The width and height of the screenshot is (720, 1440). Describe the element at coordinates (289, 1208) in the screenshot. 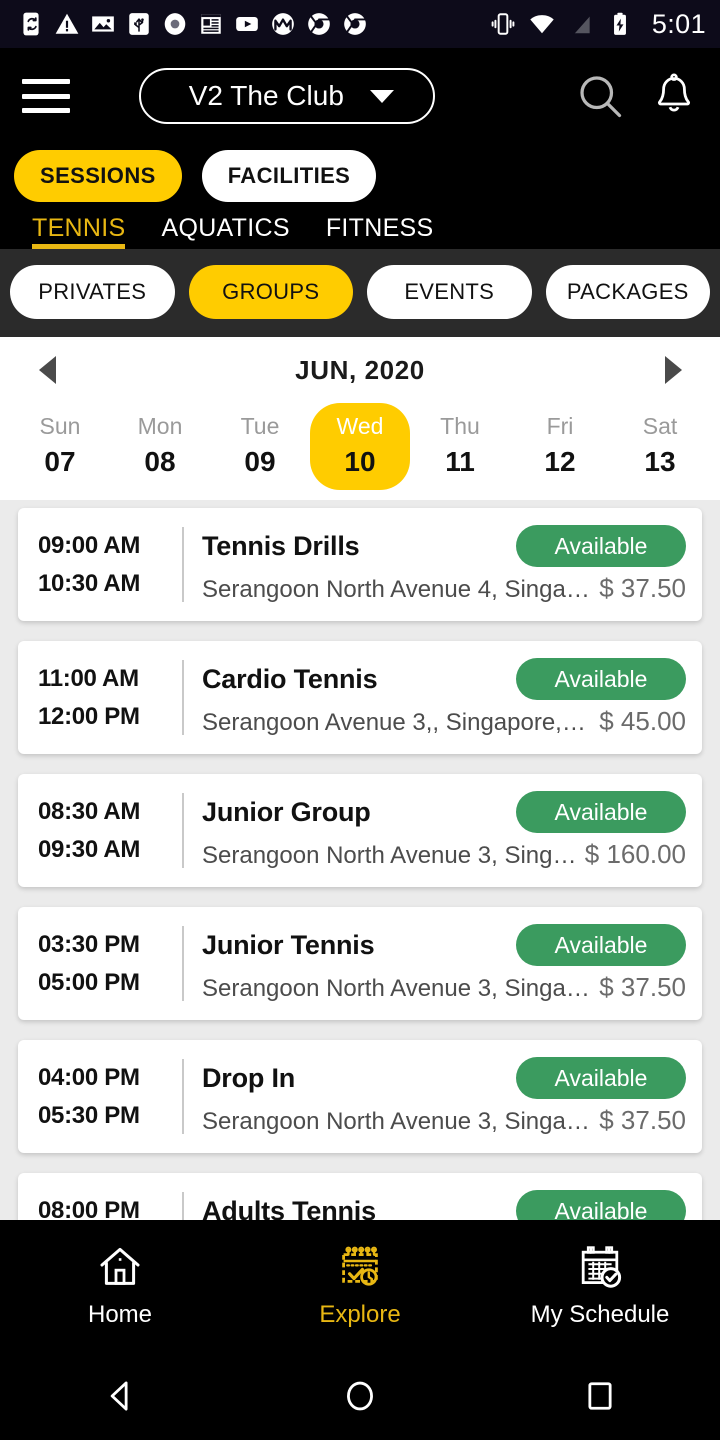

I see `session-name: Adults Tennis` at that location.